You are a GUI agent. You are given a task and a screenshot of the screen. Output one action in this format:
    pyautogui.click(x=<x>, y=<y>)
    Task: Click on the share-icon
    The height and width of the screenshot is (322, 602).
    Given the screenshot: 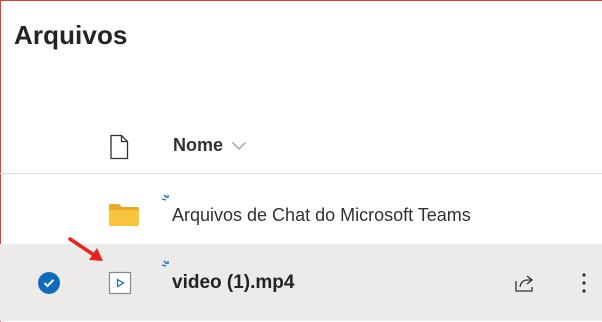 What is the action you would take?
    pyautogui.click(x=524, y=283)
    